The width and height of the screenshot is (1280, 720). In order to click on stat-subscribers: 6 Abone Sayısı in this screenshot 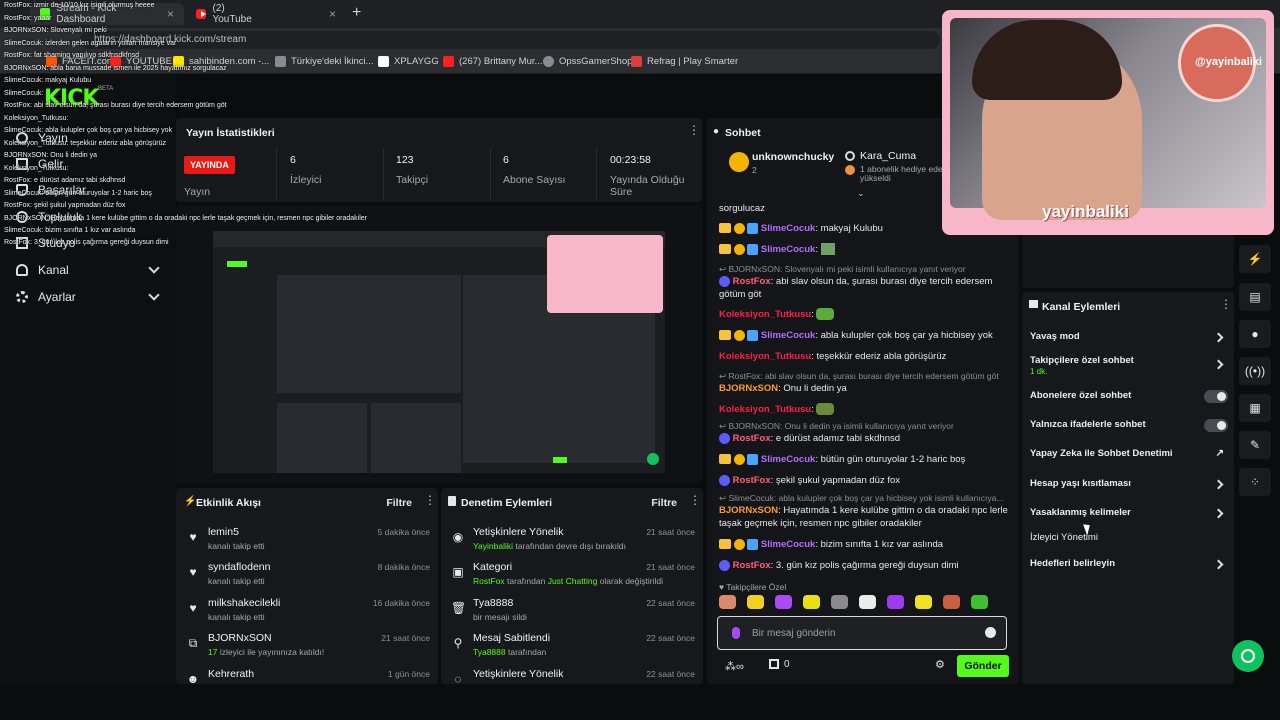, I will do `click(534, 170)`.